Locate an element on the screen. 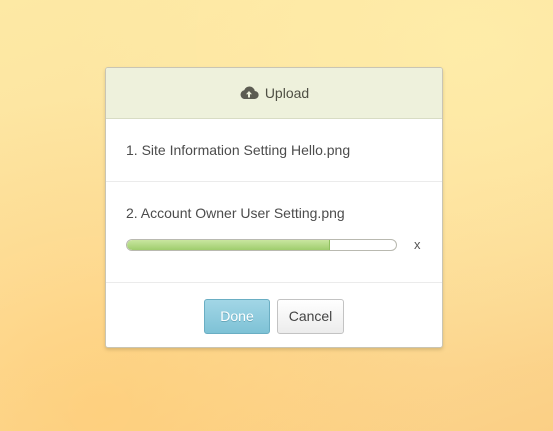 The image size is (553, 431). cancel-button: Cancel is located at coordinates (310, 316).